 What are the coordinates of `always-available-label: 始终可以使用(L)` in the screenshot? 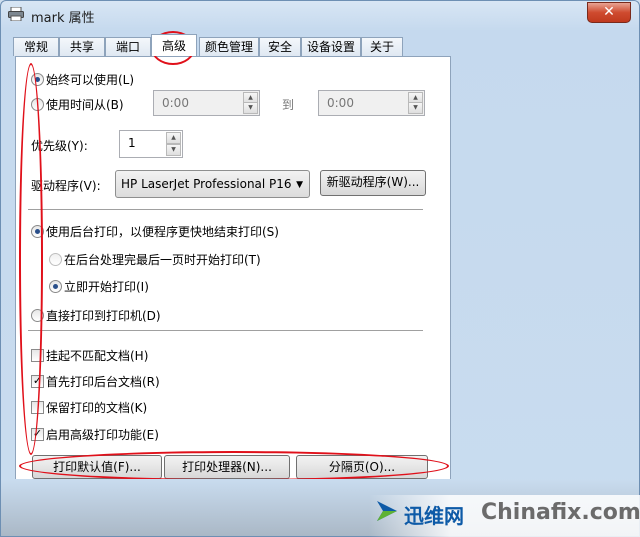 It's located at (90, 80).